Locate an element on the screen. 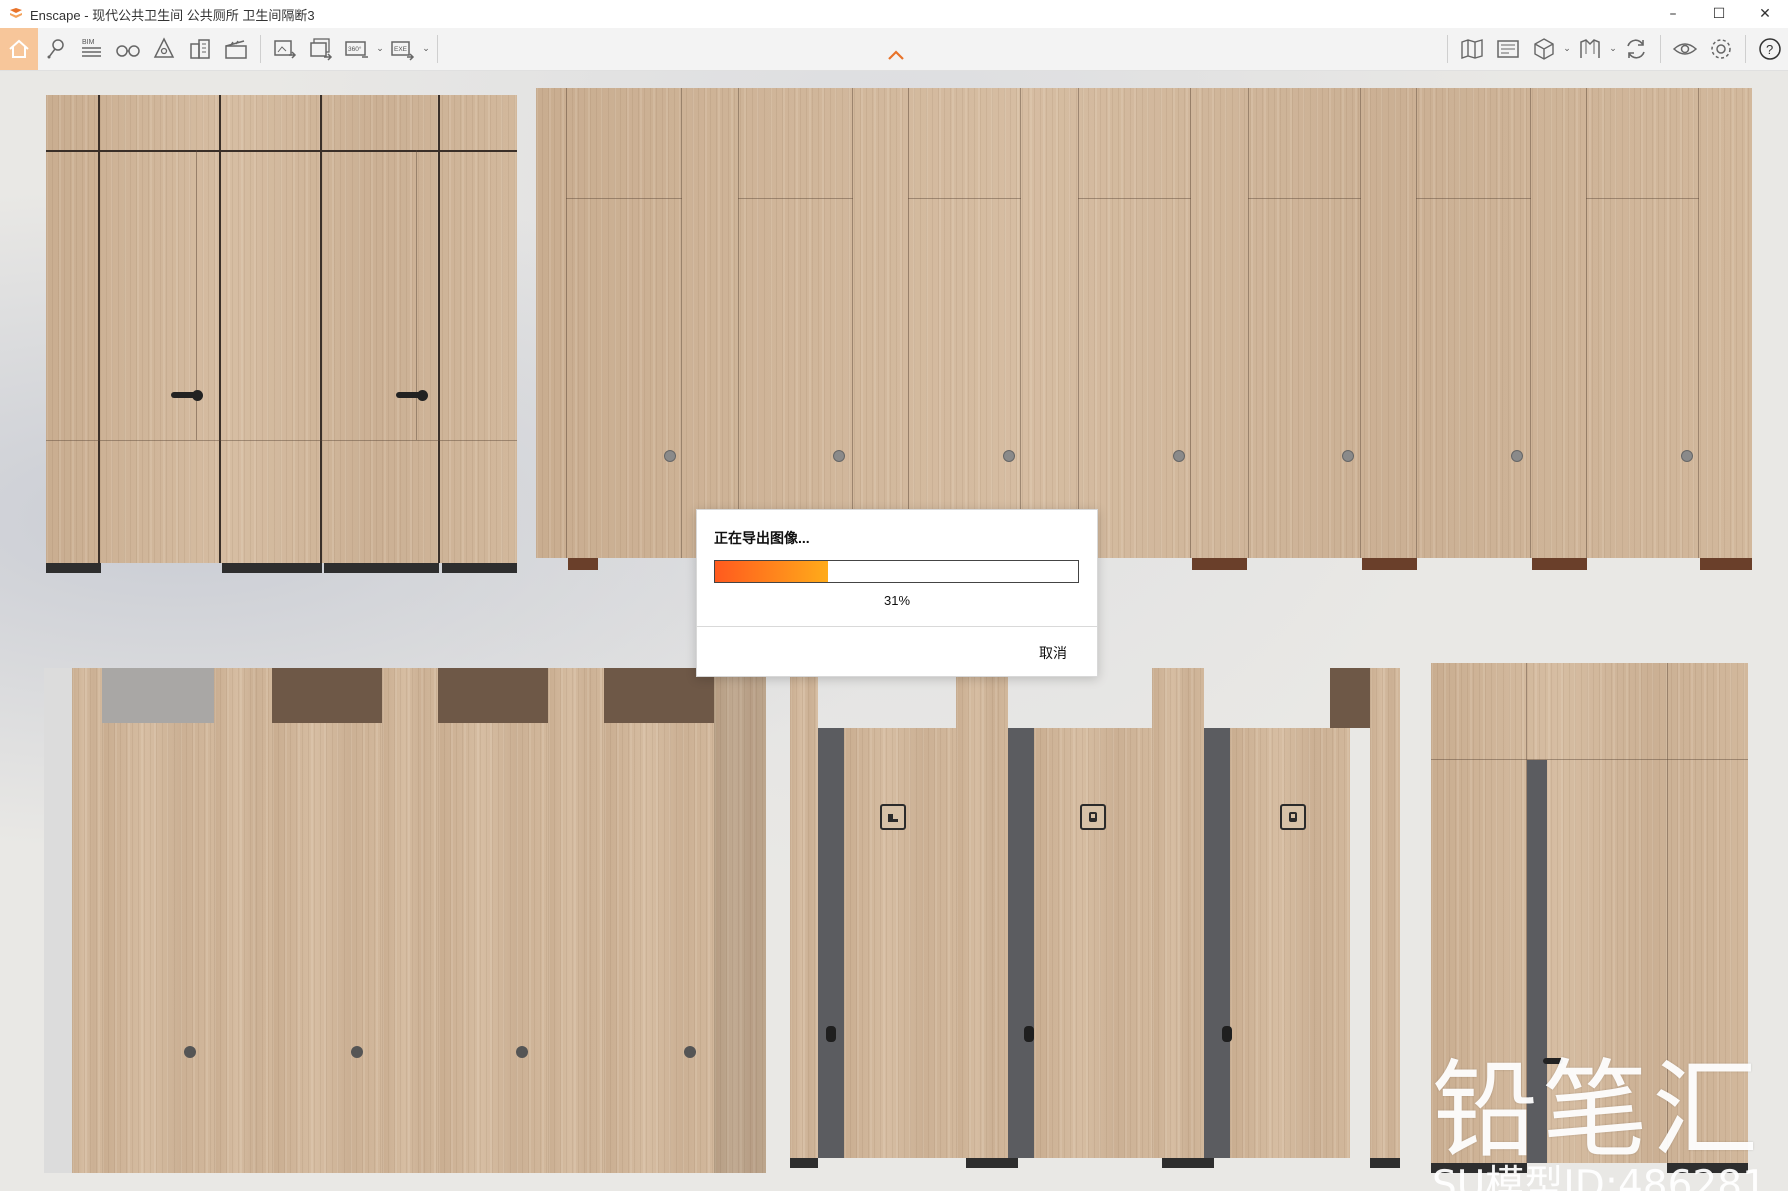 The image size is (1788, 1191). enscape-logo-icon is located at coordinates (16, 14).